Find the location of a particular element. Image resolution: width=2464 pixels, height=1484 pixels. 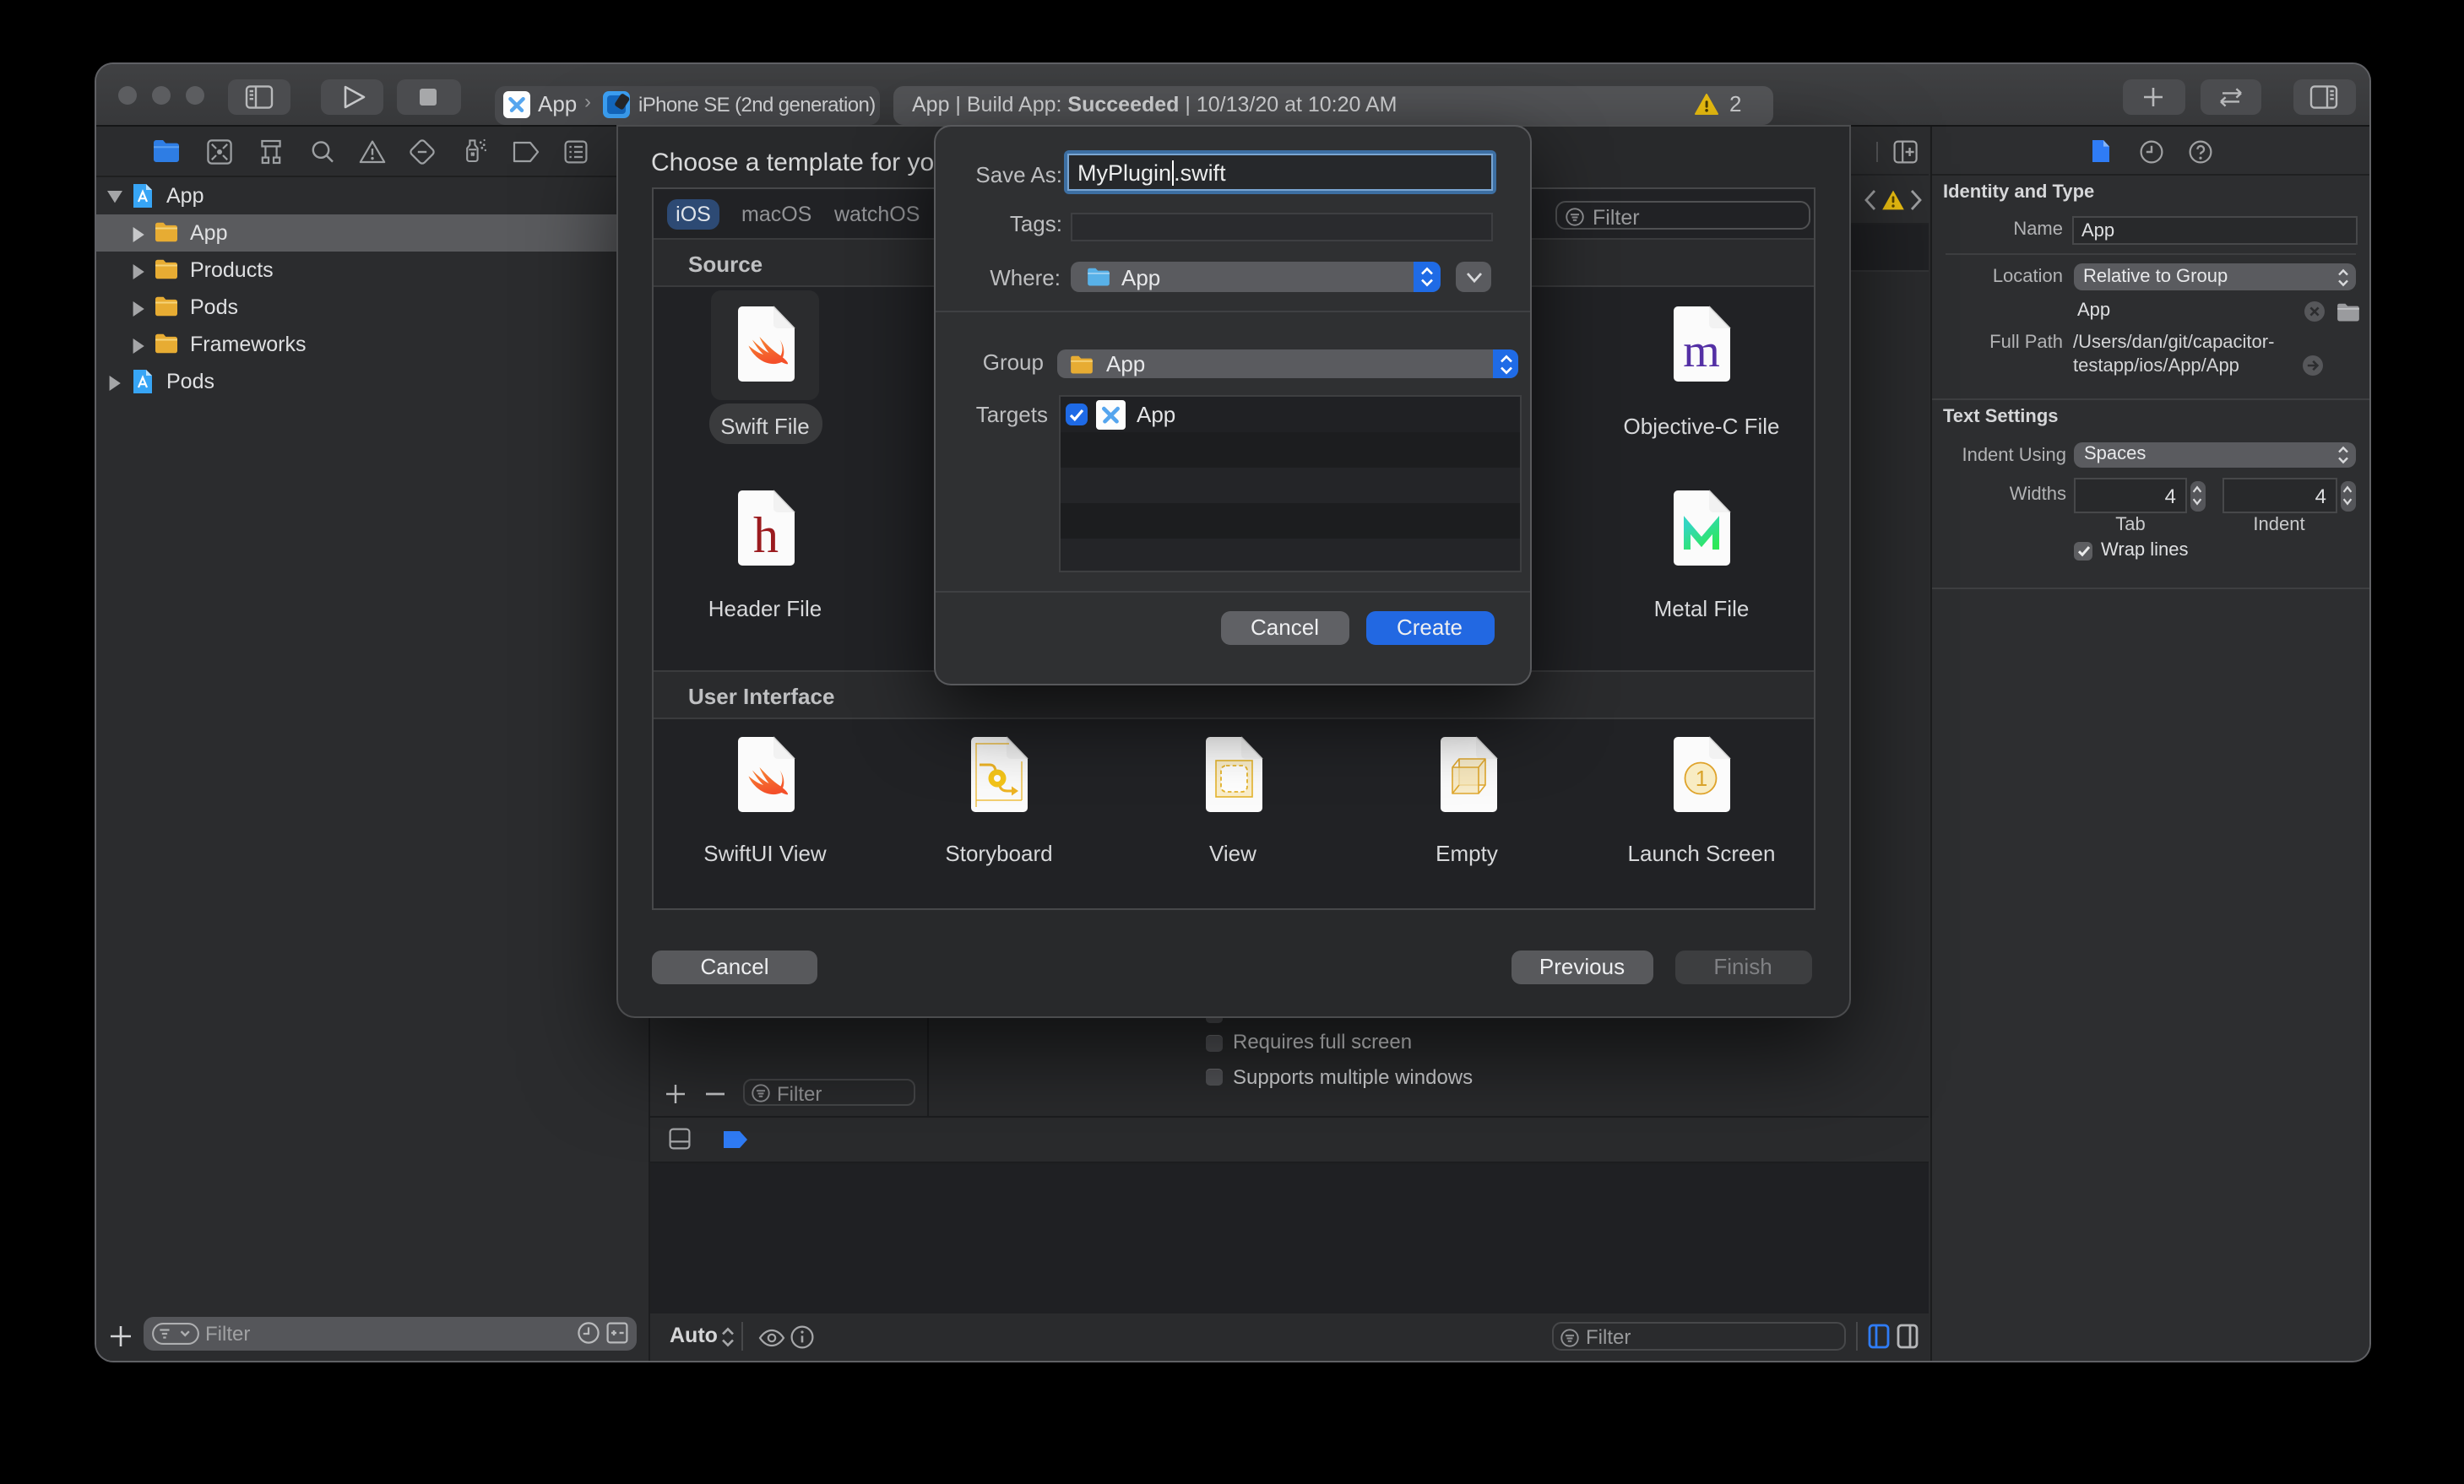

svg-text: h is located at coordinates (765, 535).